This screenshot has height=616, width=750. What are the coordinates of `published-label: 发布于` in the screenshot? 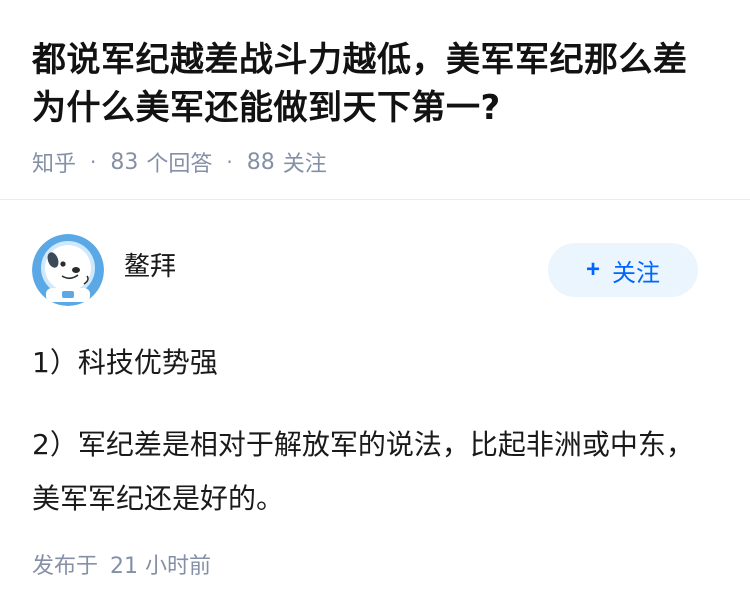 It's located at (65, 566).